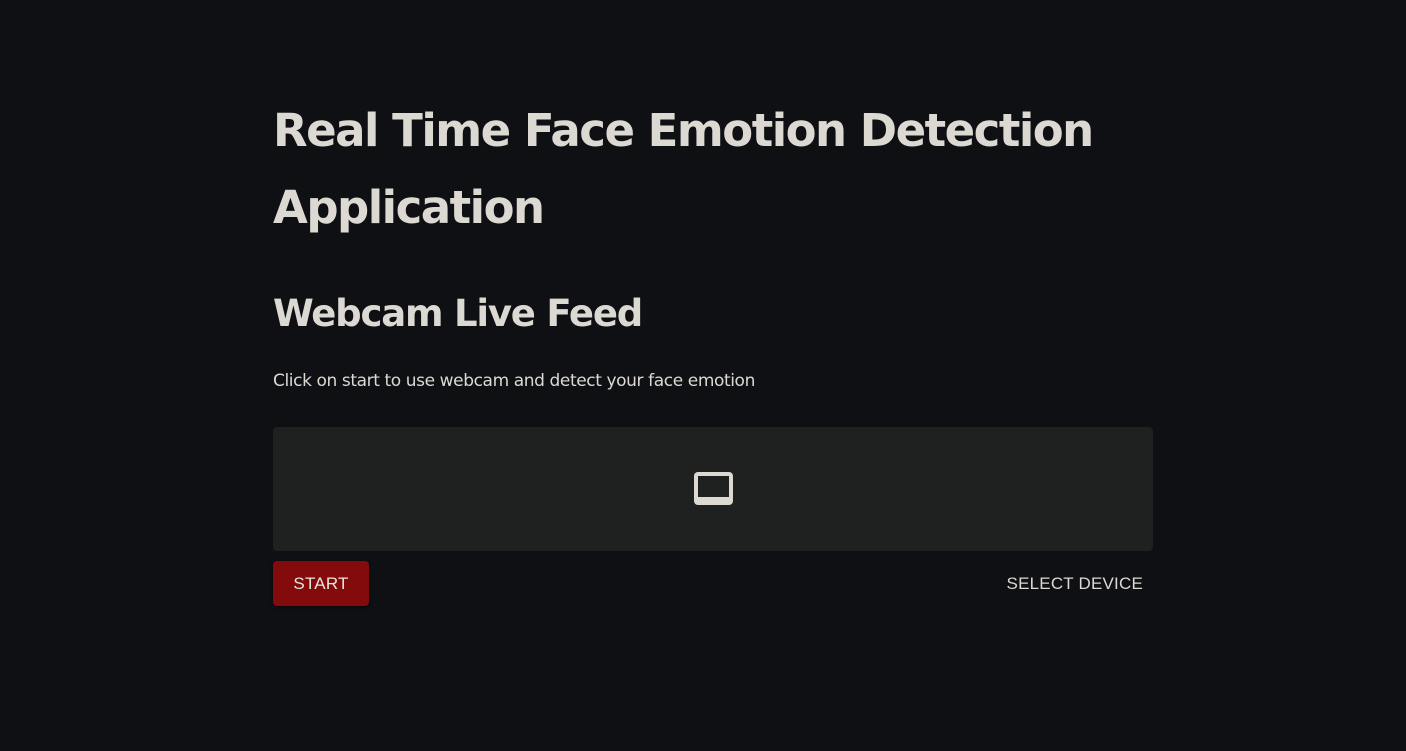  Describe the element at coordinates (321, 583) in the screenshot. I see `start-button: START` at that location.